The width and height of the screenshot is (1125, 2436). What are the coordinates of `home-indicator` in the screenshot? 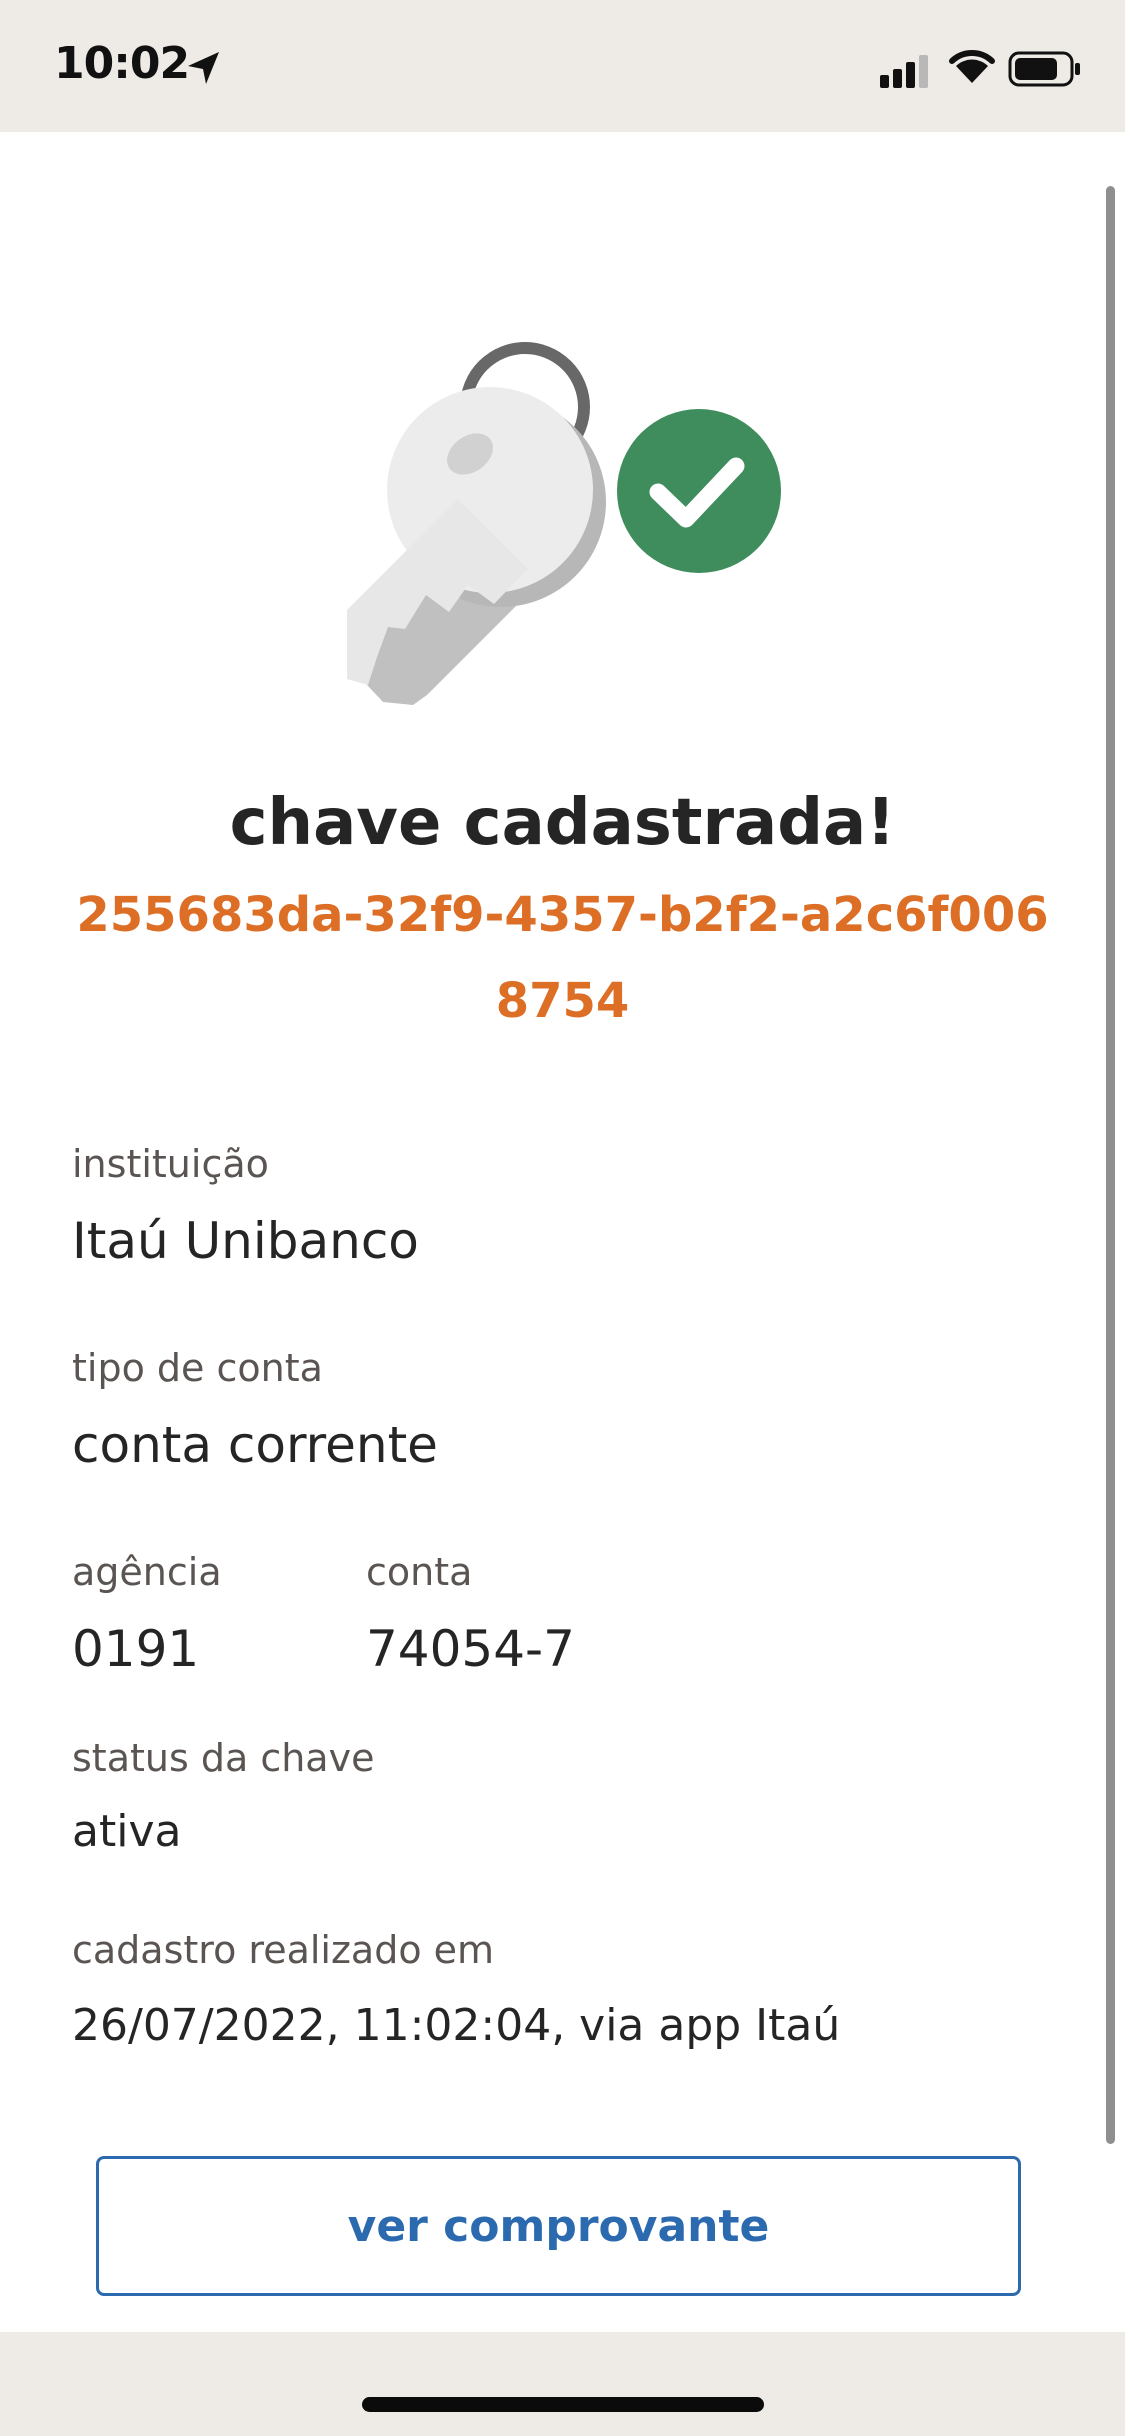 It's located at (563, 2404).